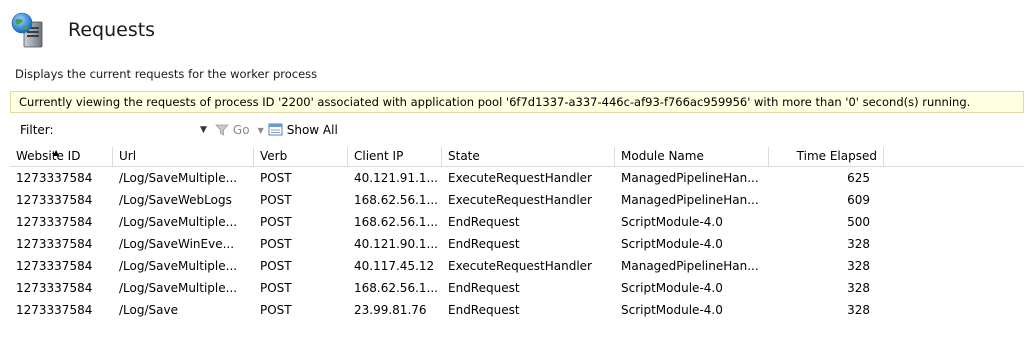 This screenshot has width=1024, height=342. I want to click on funnel-icon, so click(222, 130).